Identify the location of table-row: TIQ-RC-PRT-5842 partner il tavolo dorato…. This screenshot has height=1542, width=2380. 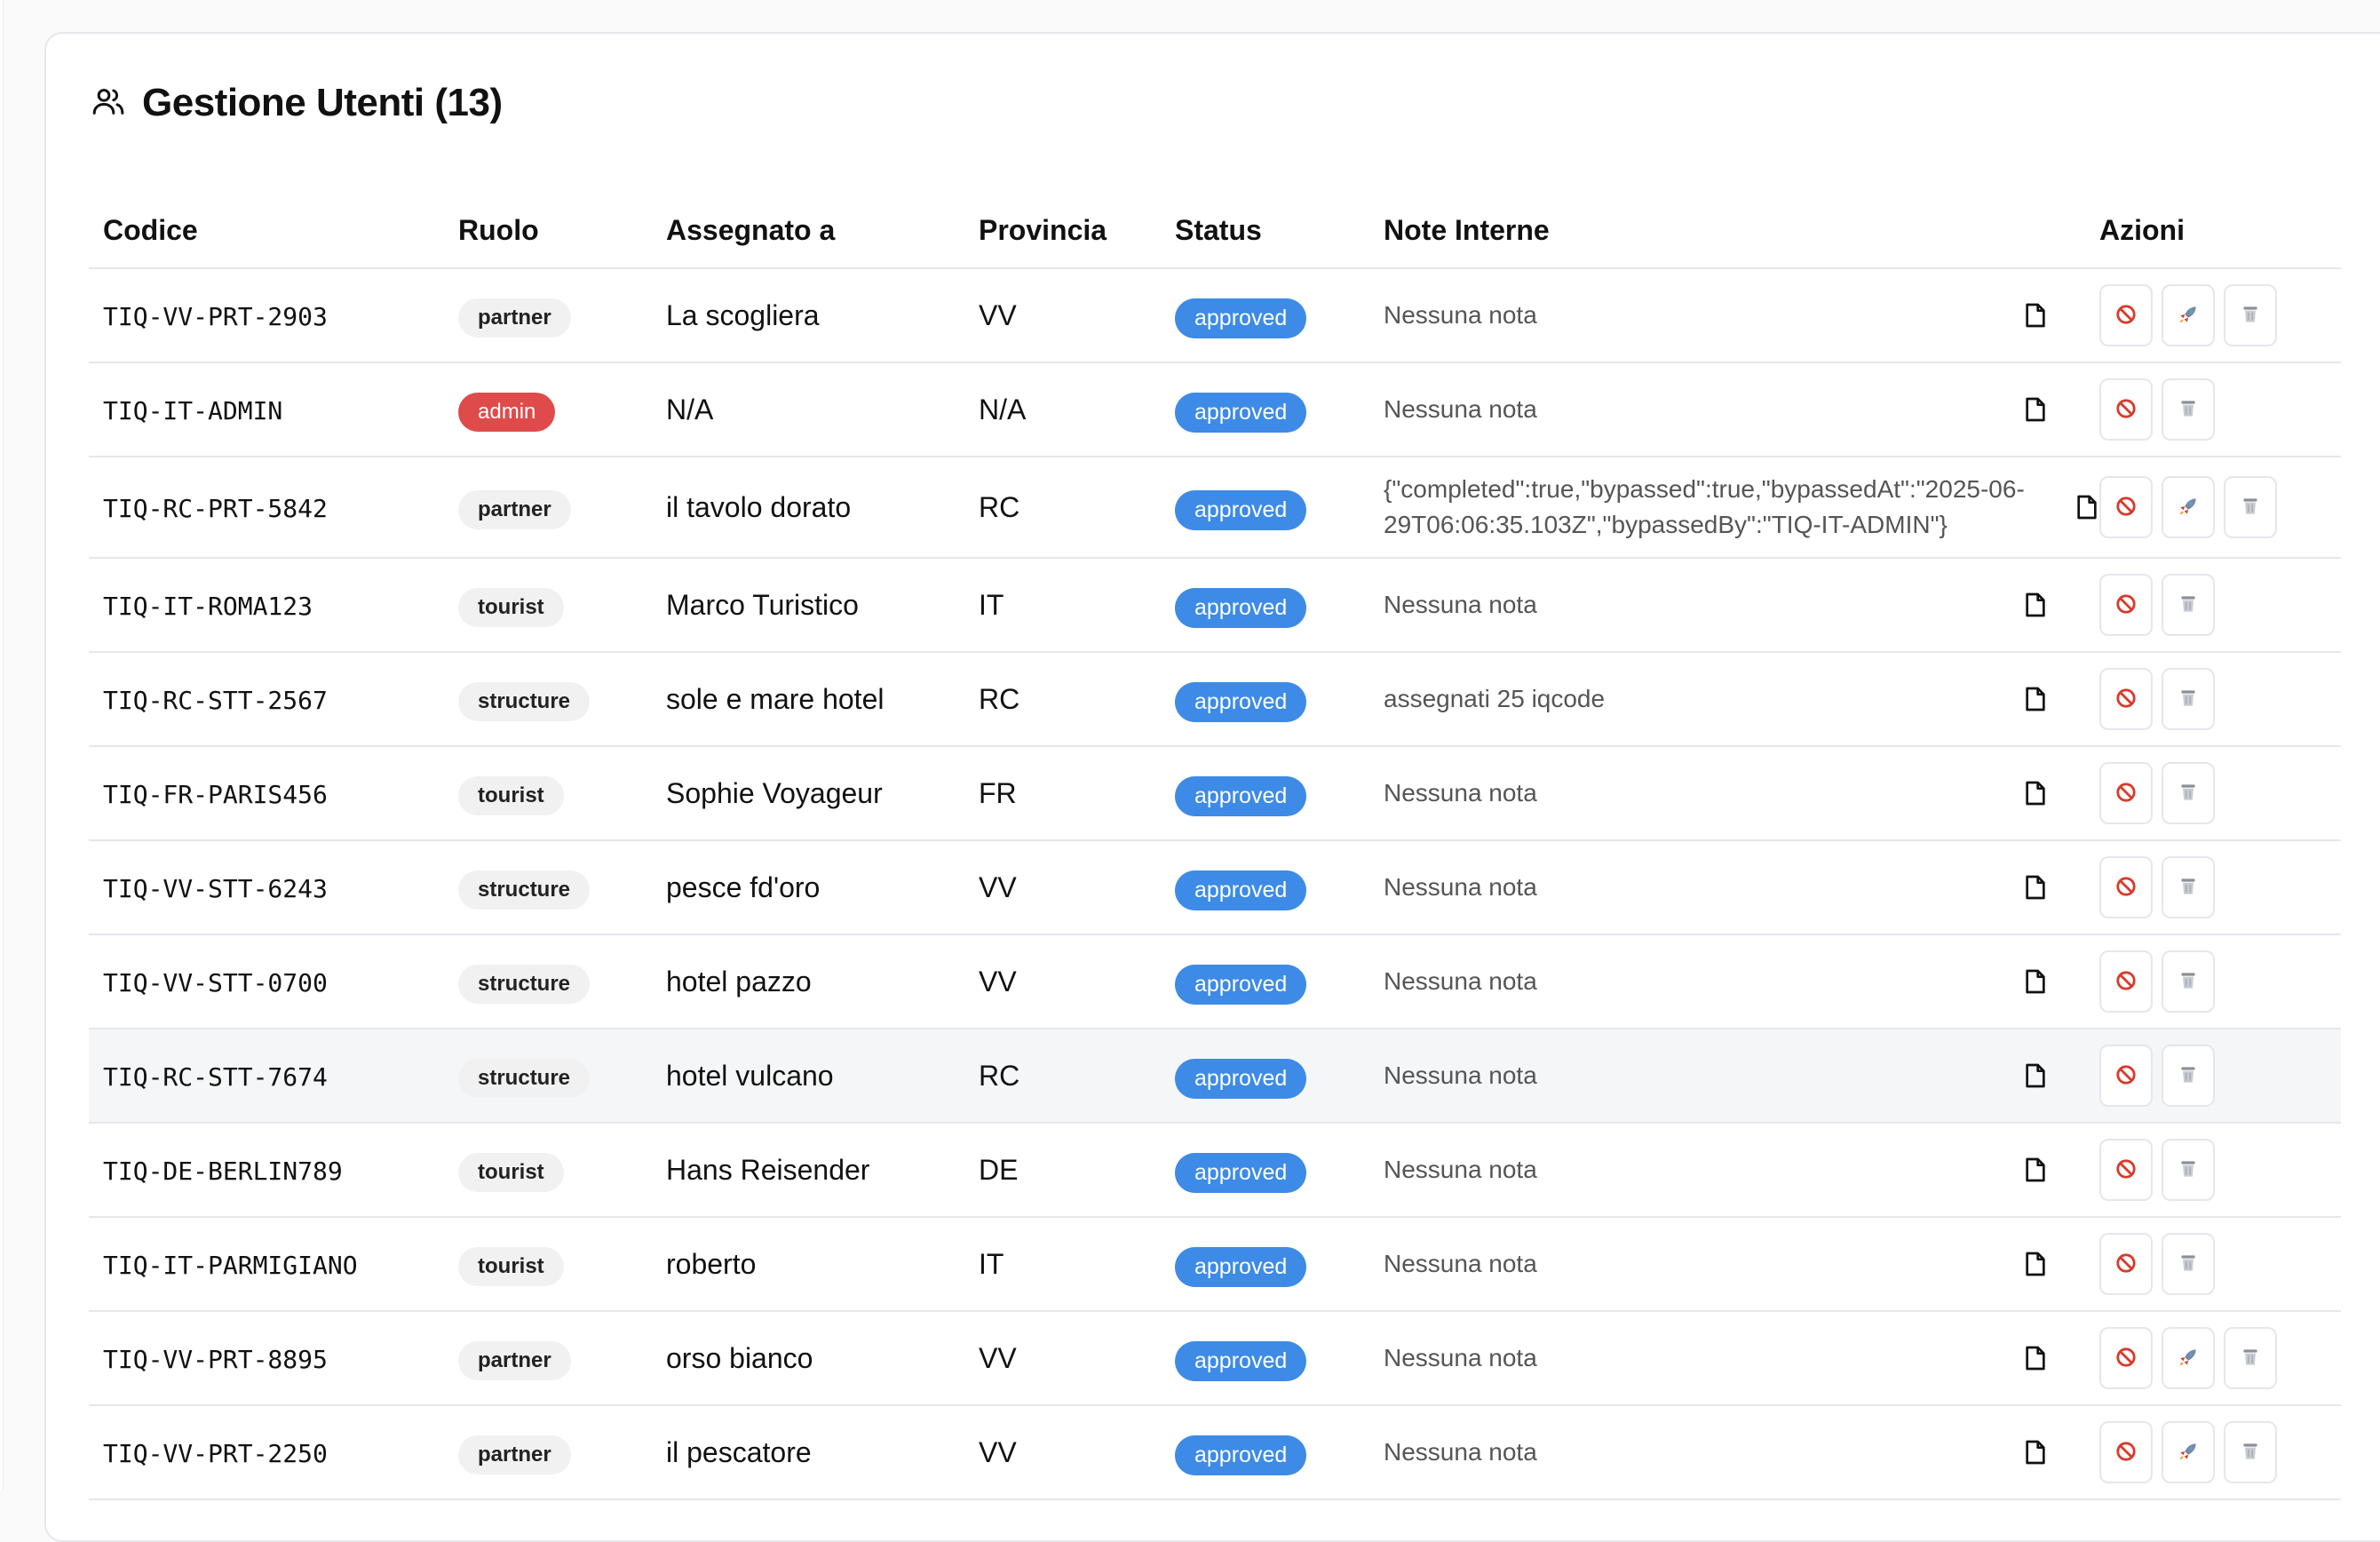
(1215, 508).